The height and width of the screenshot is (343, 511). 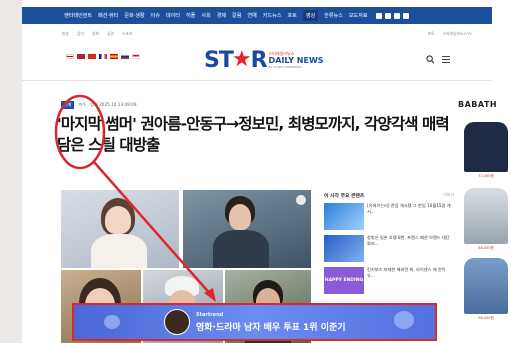 I want to click on banner-message: 영화·드라마 남자 배우 투표, so click(x=248, y=327).